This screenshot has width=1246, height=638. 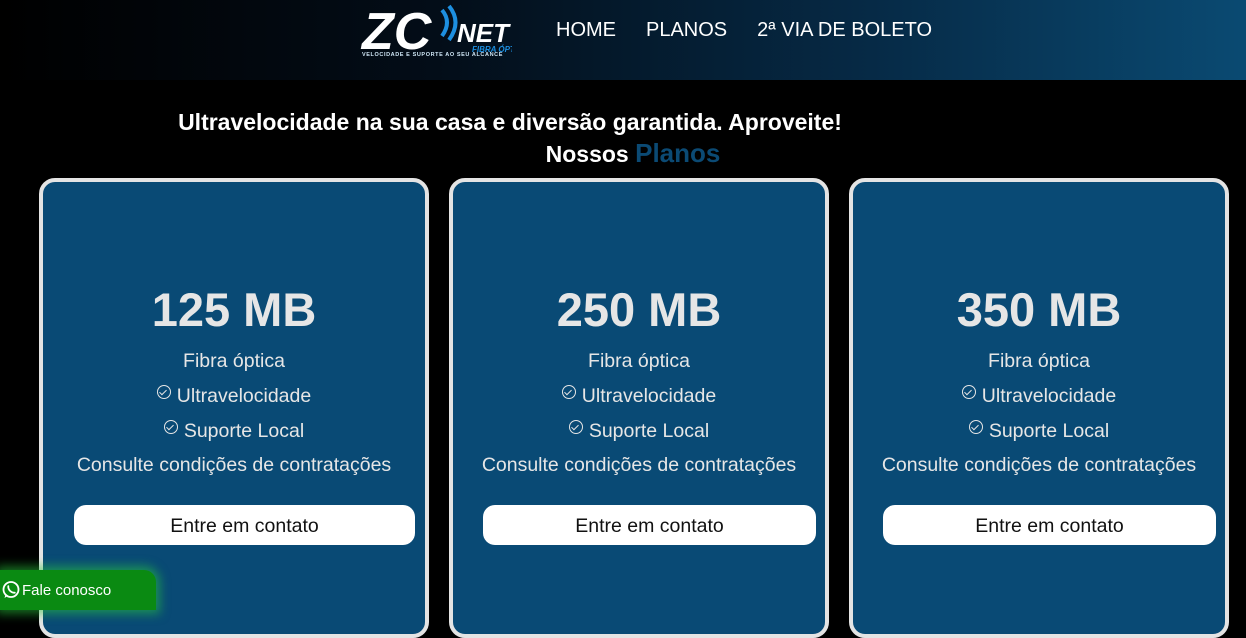 What do you see at coordinates (587, 154) in the screenshot?
I see `section-title-prefix: Nossos` at bounding box center [587, 154].